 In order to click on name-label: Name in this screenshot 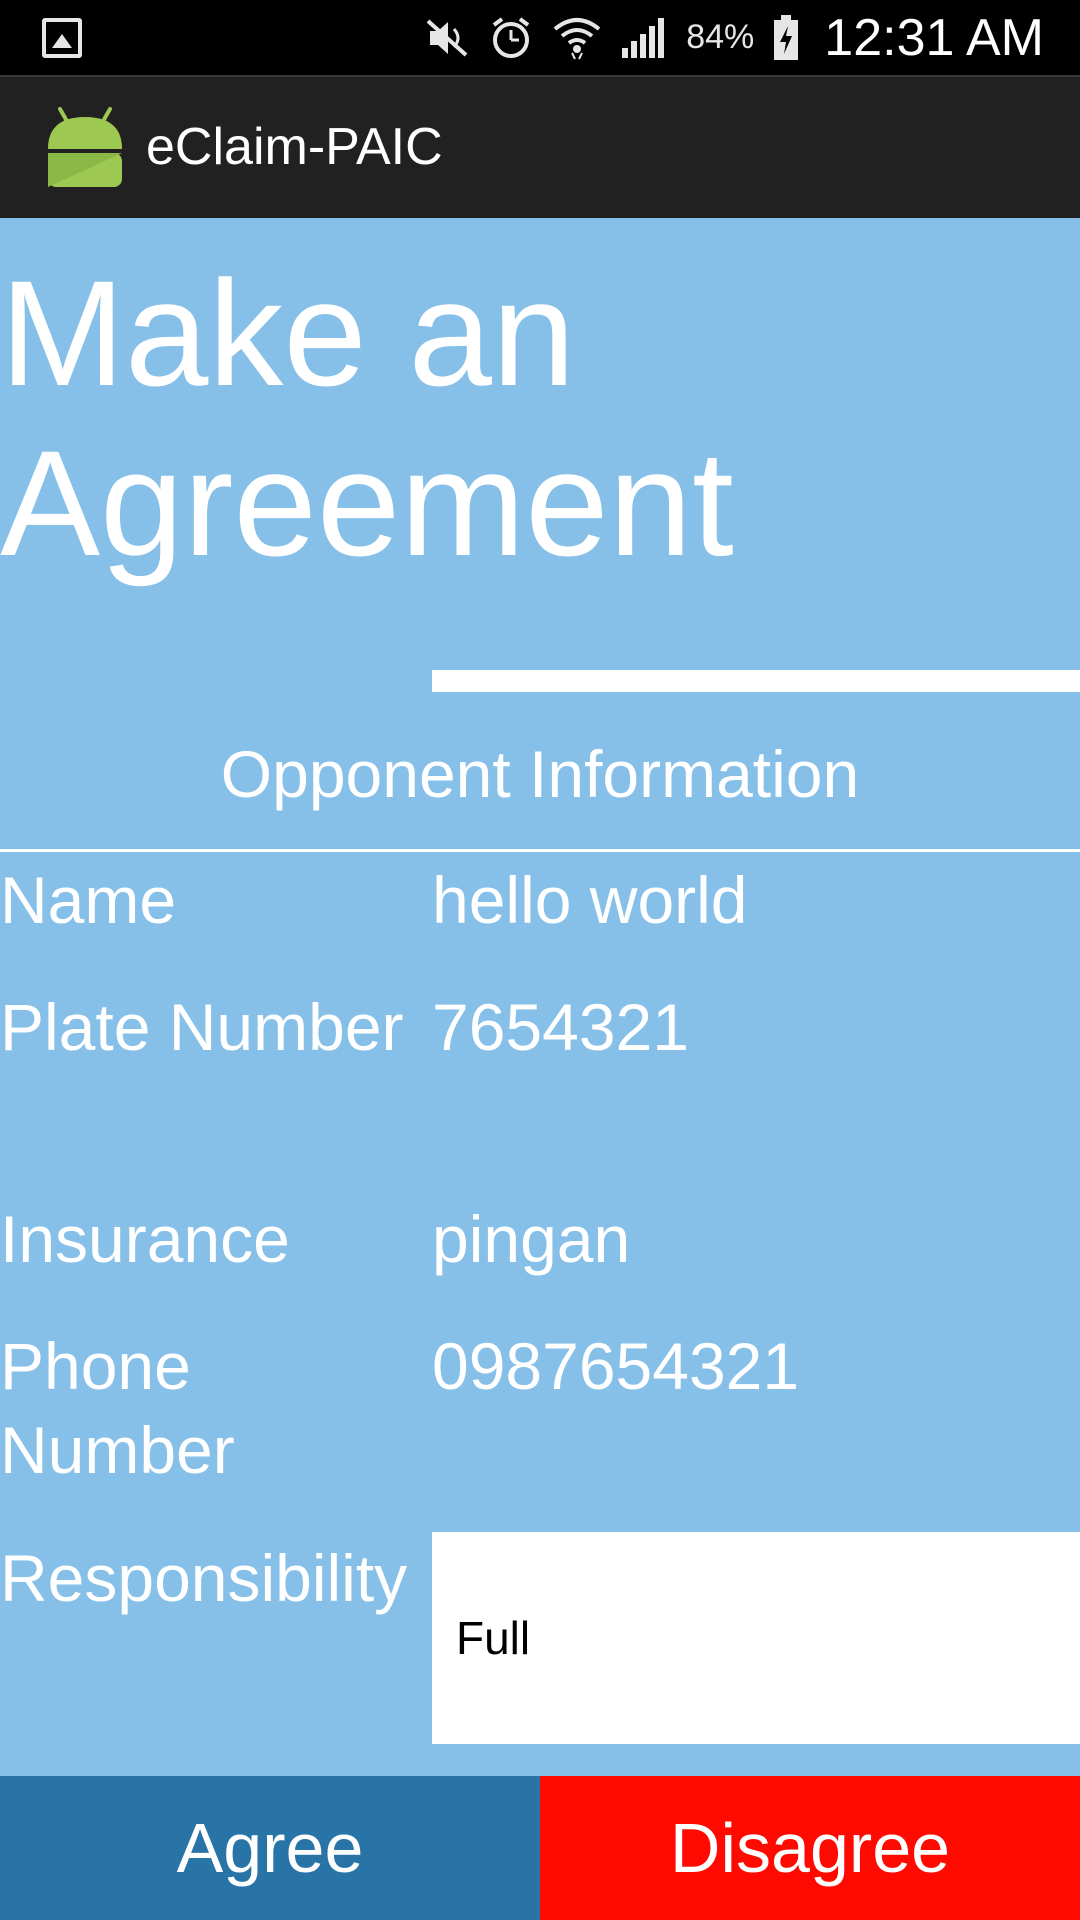, I will do `click(88, 900)`.